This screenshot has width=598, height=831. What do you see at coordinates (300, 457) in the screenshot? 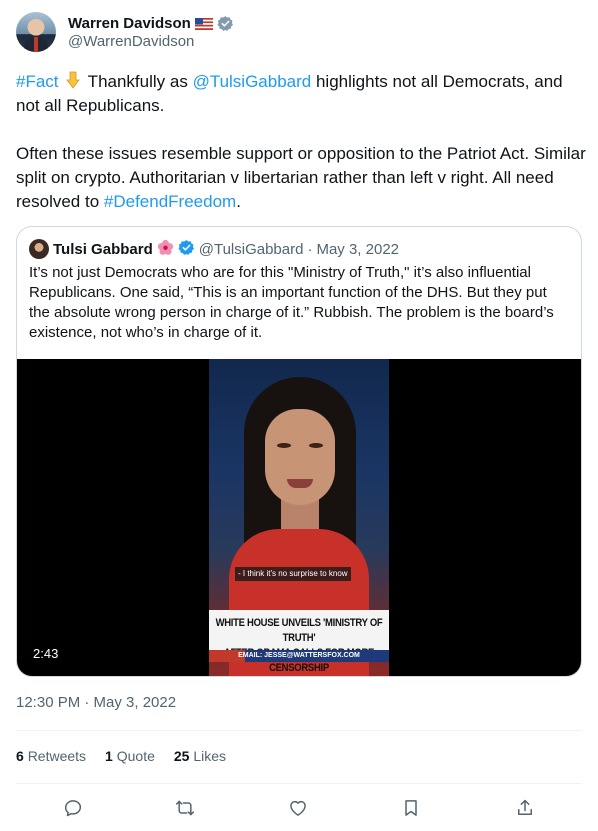
I see `video-face` at bounding box center [300, 457].